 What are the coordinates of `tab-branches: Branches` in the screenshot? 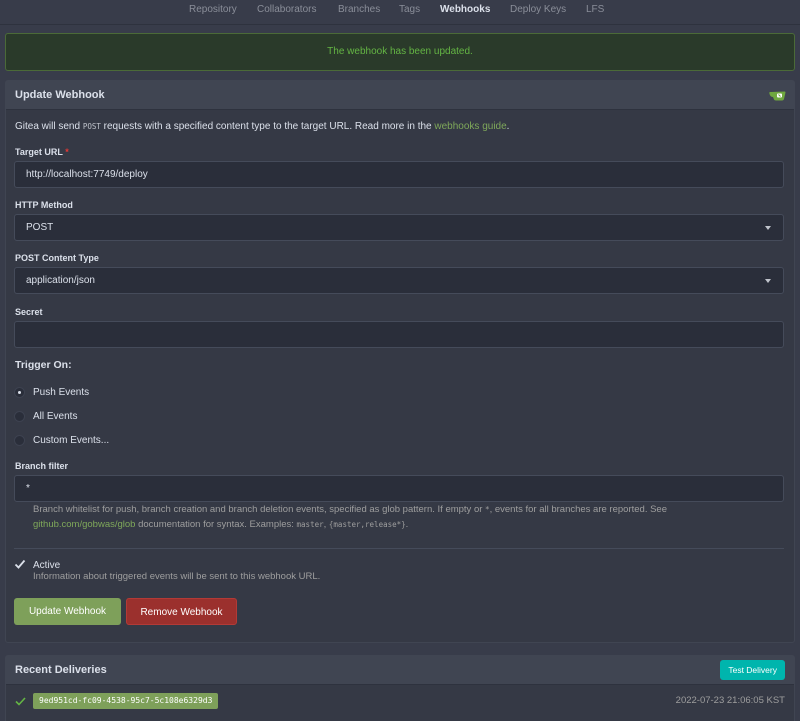 It's located at (359, 9).